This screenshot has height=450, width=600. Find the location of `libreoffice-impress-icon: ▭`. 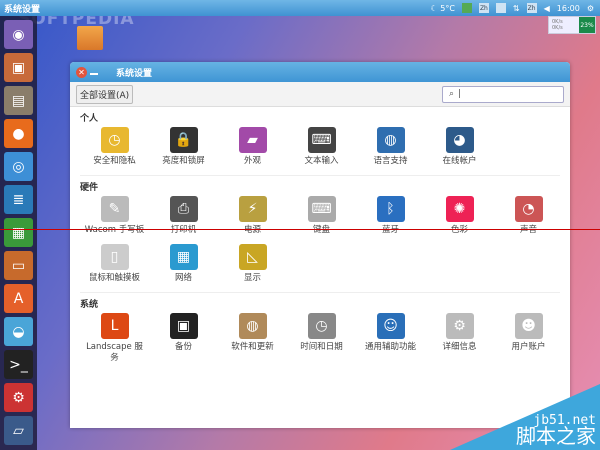

libreoffice-impress-icon: ▭ is located at coordinates (18, 265).